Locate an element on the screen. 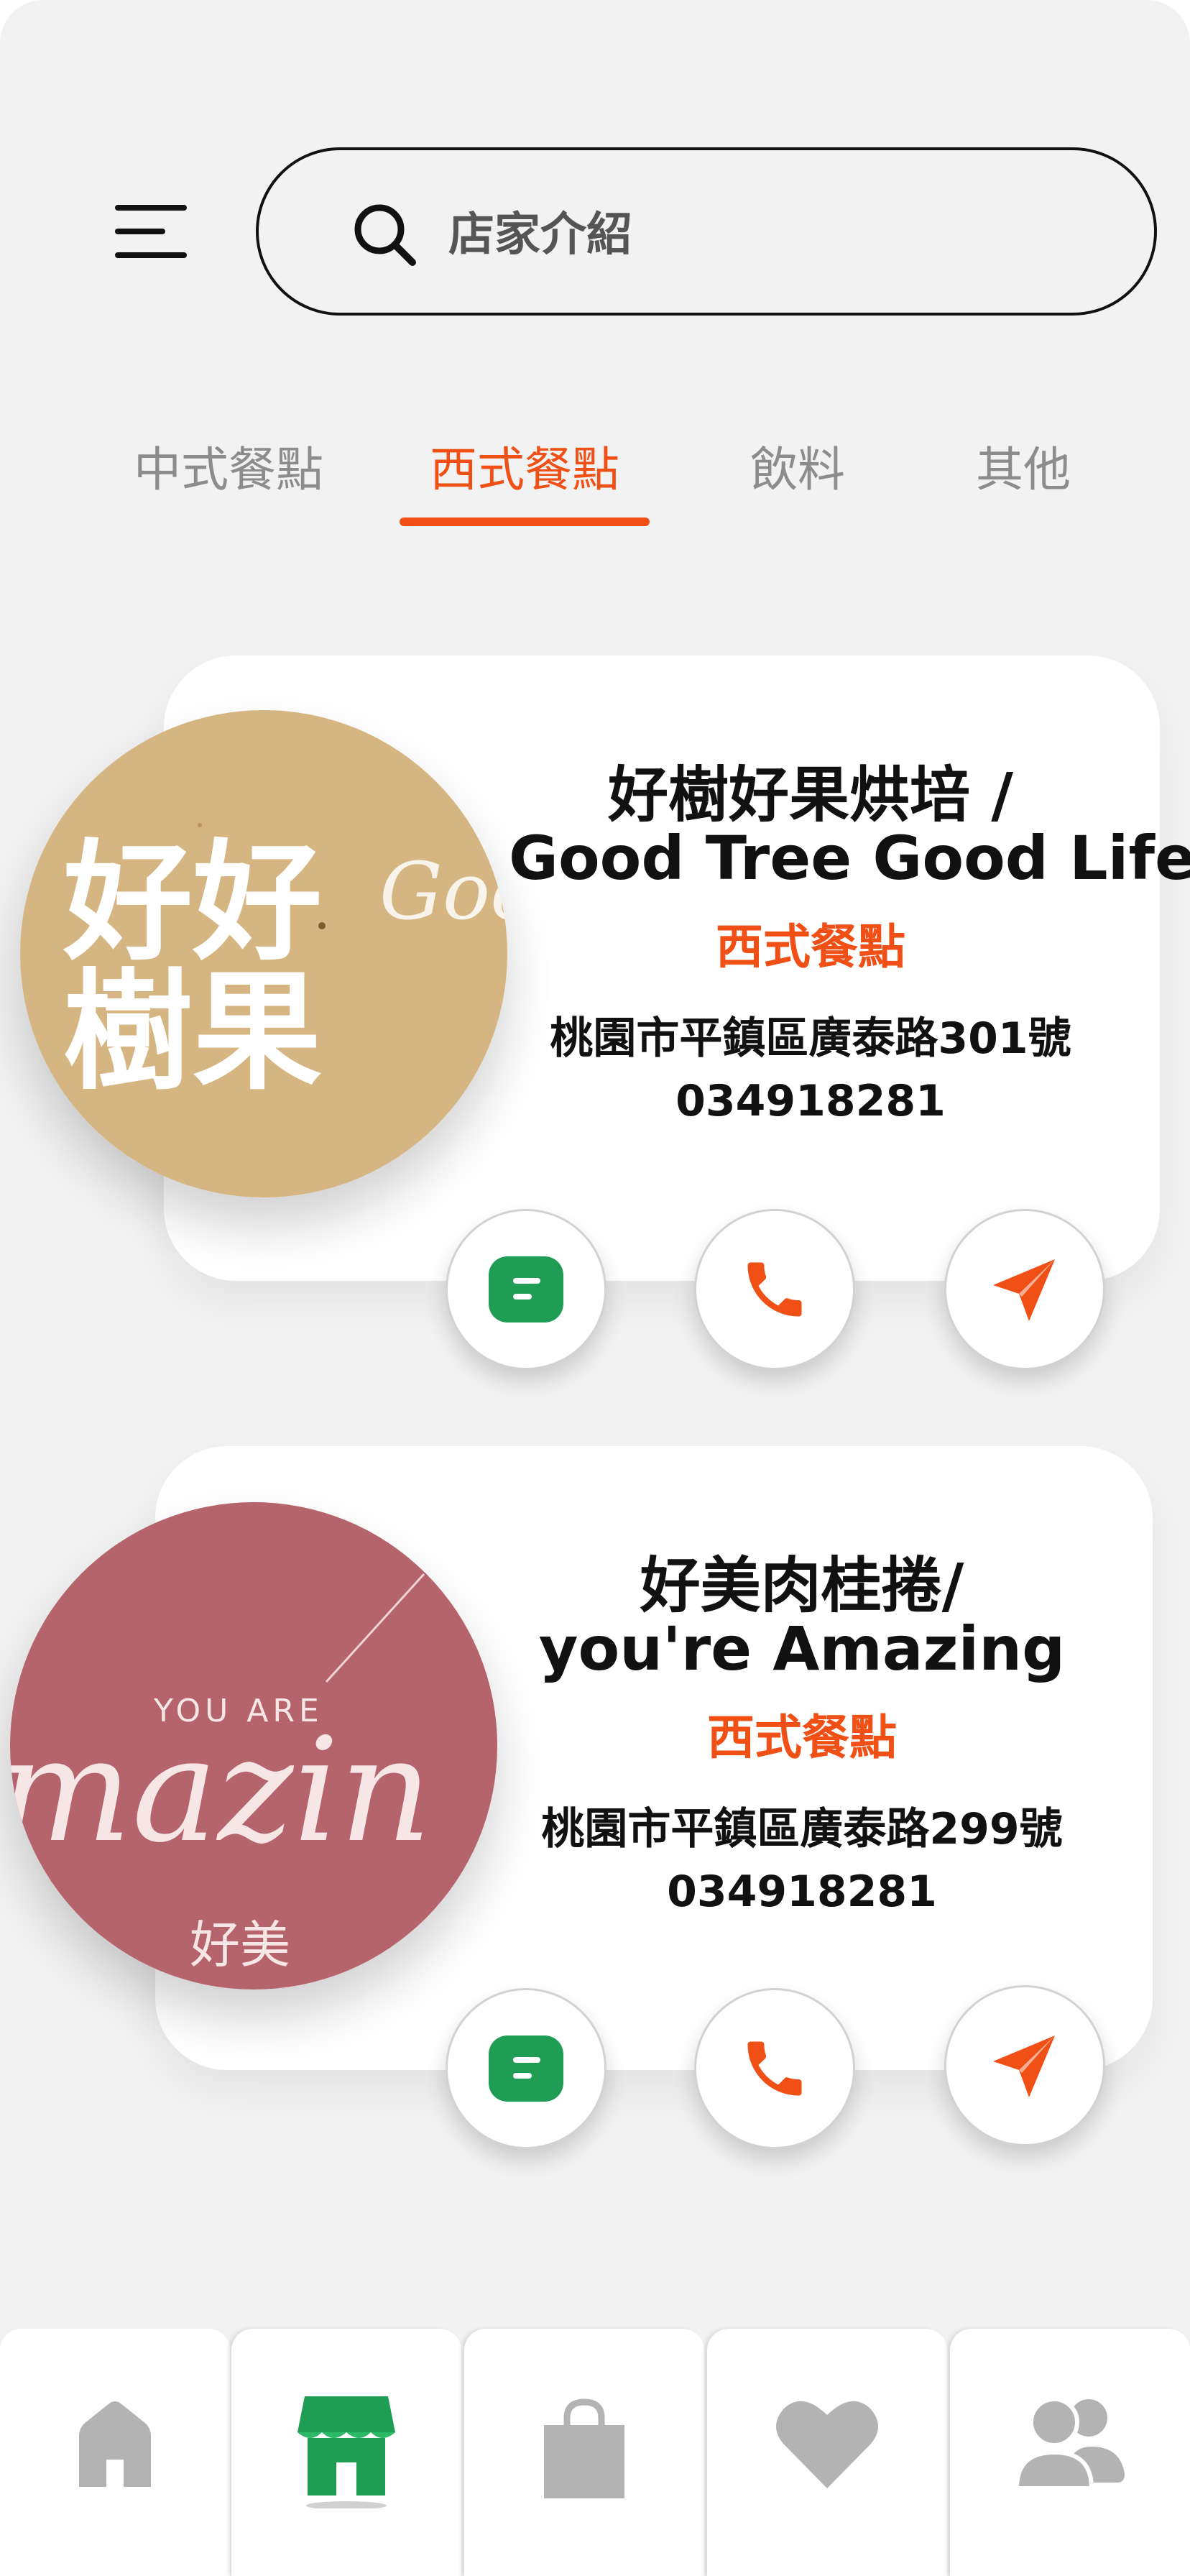 Image resolution: width=1190 pixels, height=2576 pixels. menu-icon is located at coordinates (151, 232).